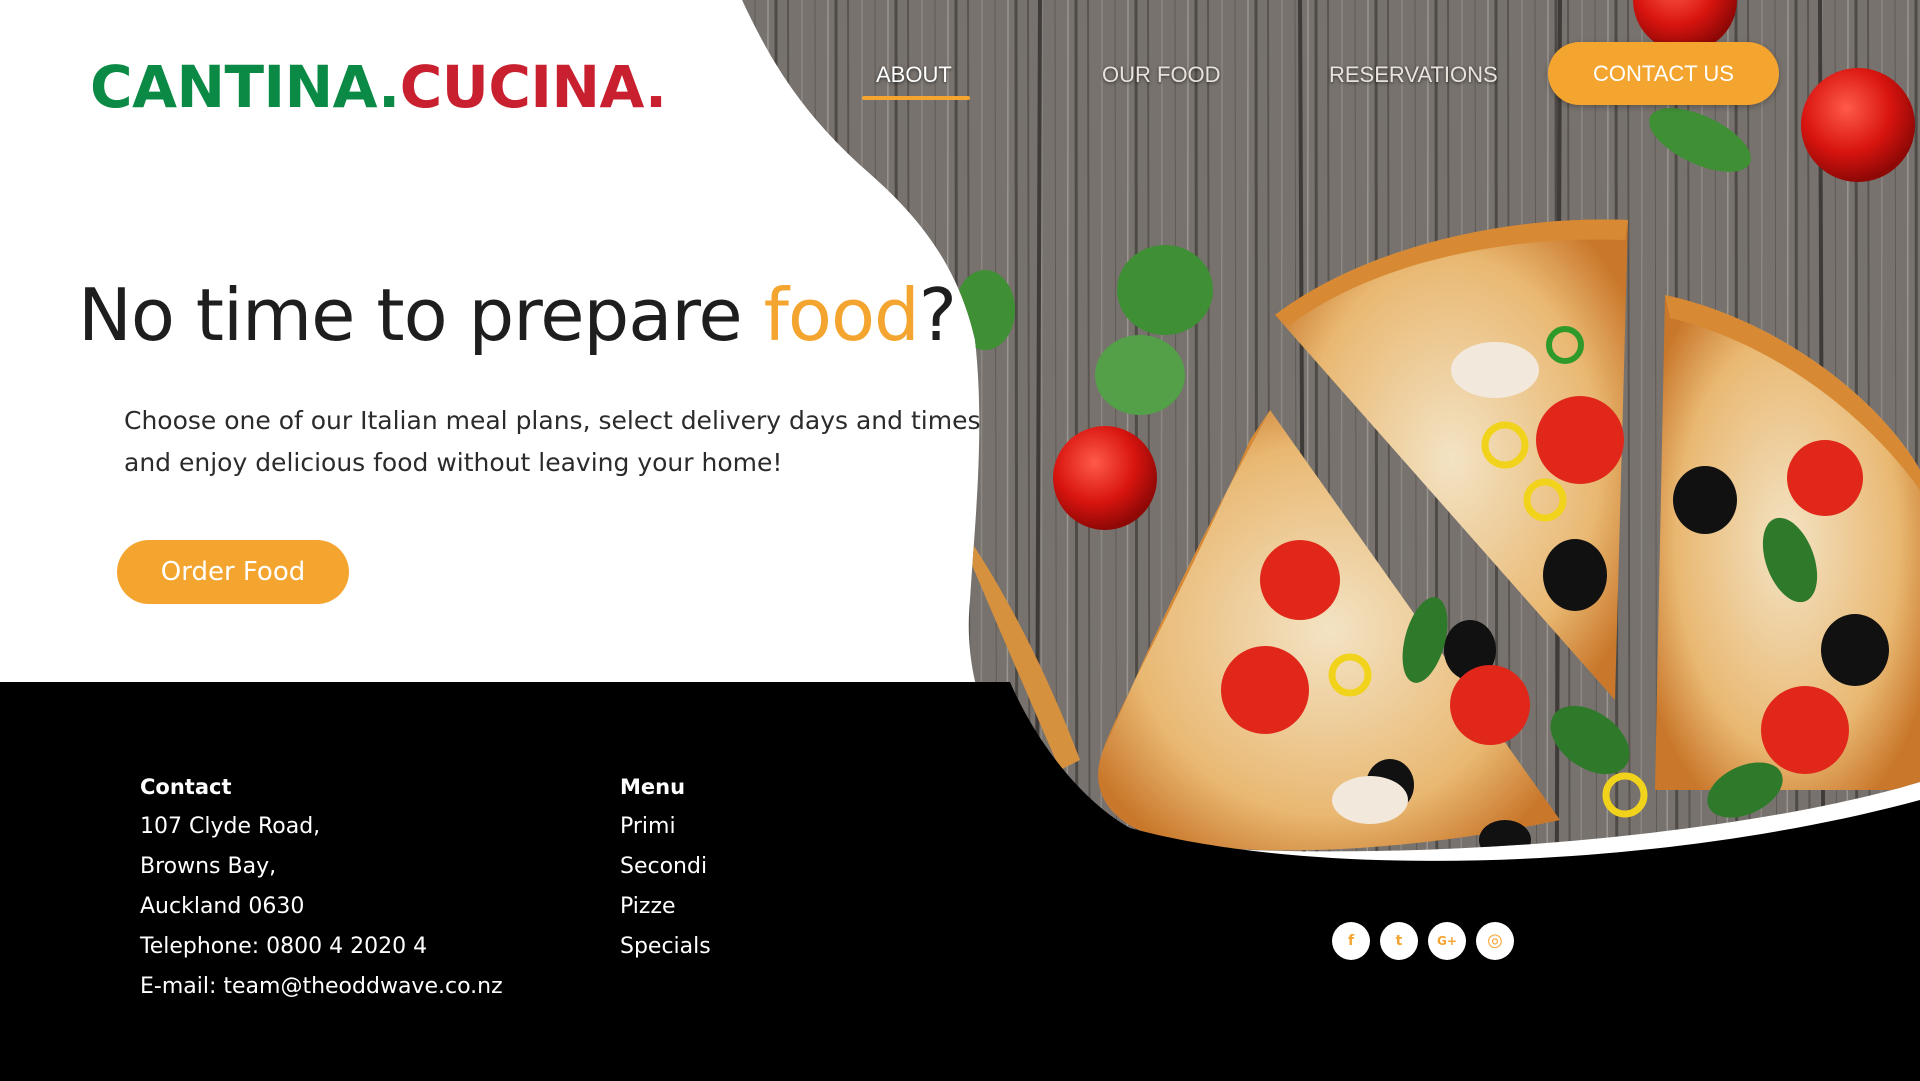 This screenshot has height=1081, width=1920. Describe the element at coordinates (1663, 73) in the screenshot. I see `contact-us-button: CONTACT US` at that location.